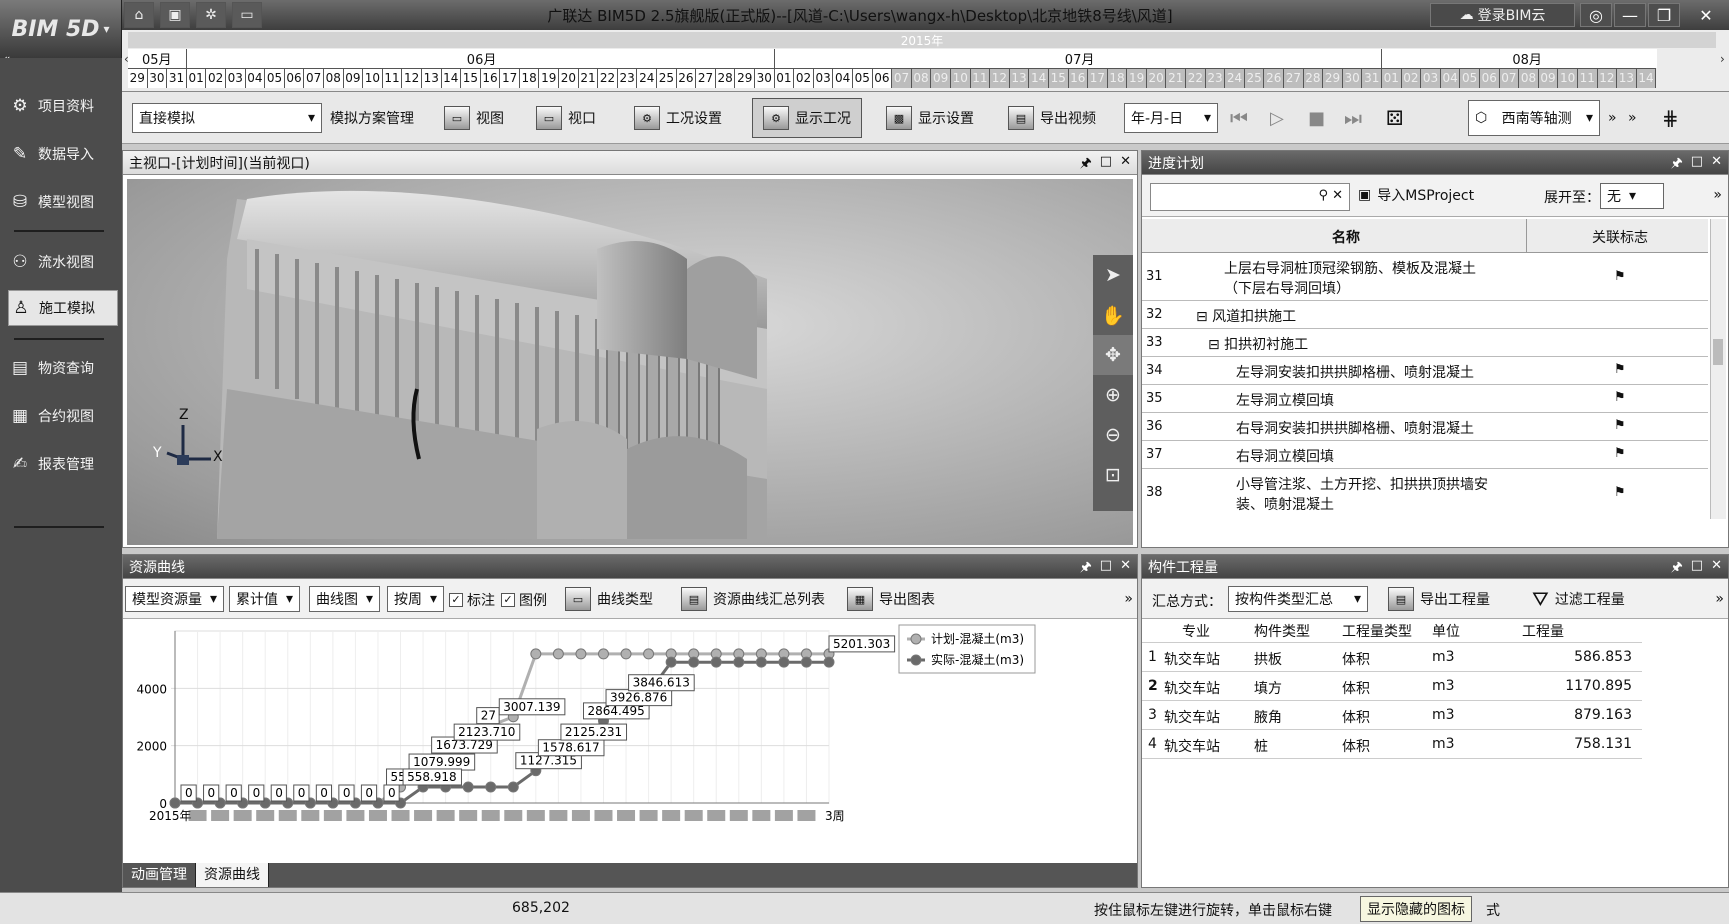  What do you see at coordinates (569, 78) in the screenshot?
I see `timeline-day: 20` at bounding box center [569, 78].